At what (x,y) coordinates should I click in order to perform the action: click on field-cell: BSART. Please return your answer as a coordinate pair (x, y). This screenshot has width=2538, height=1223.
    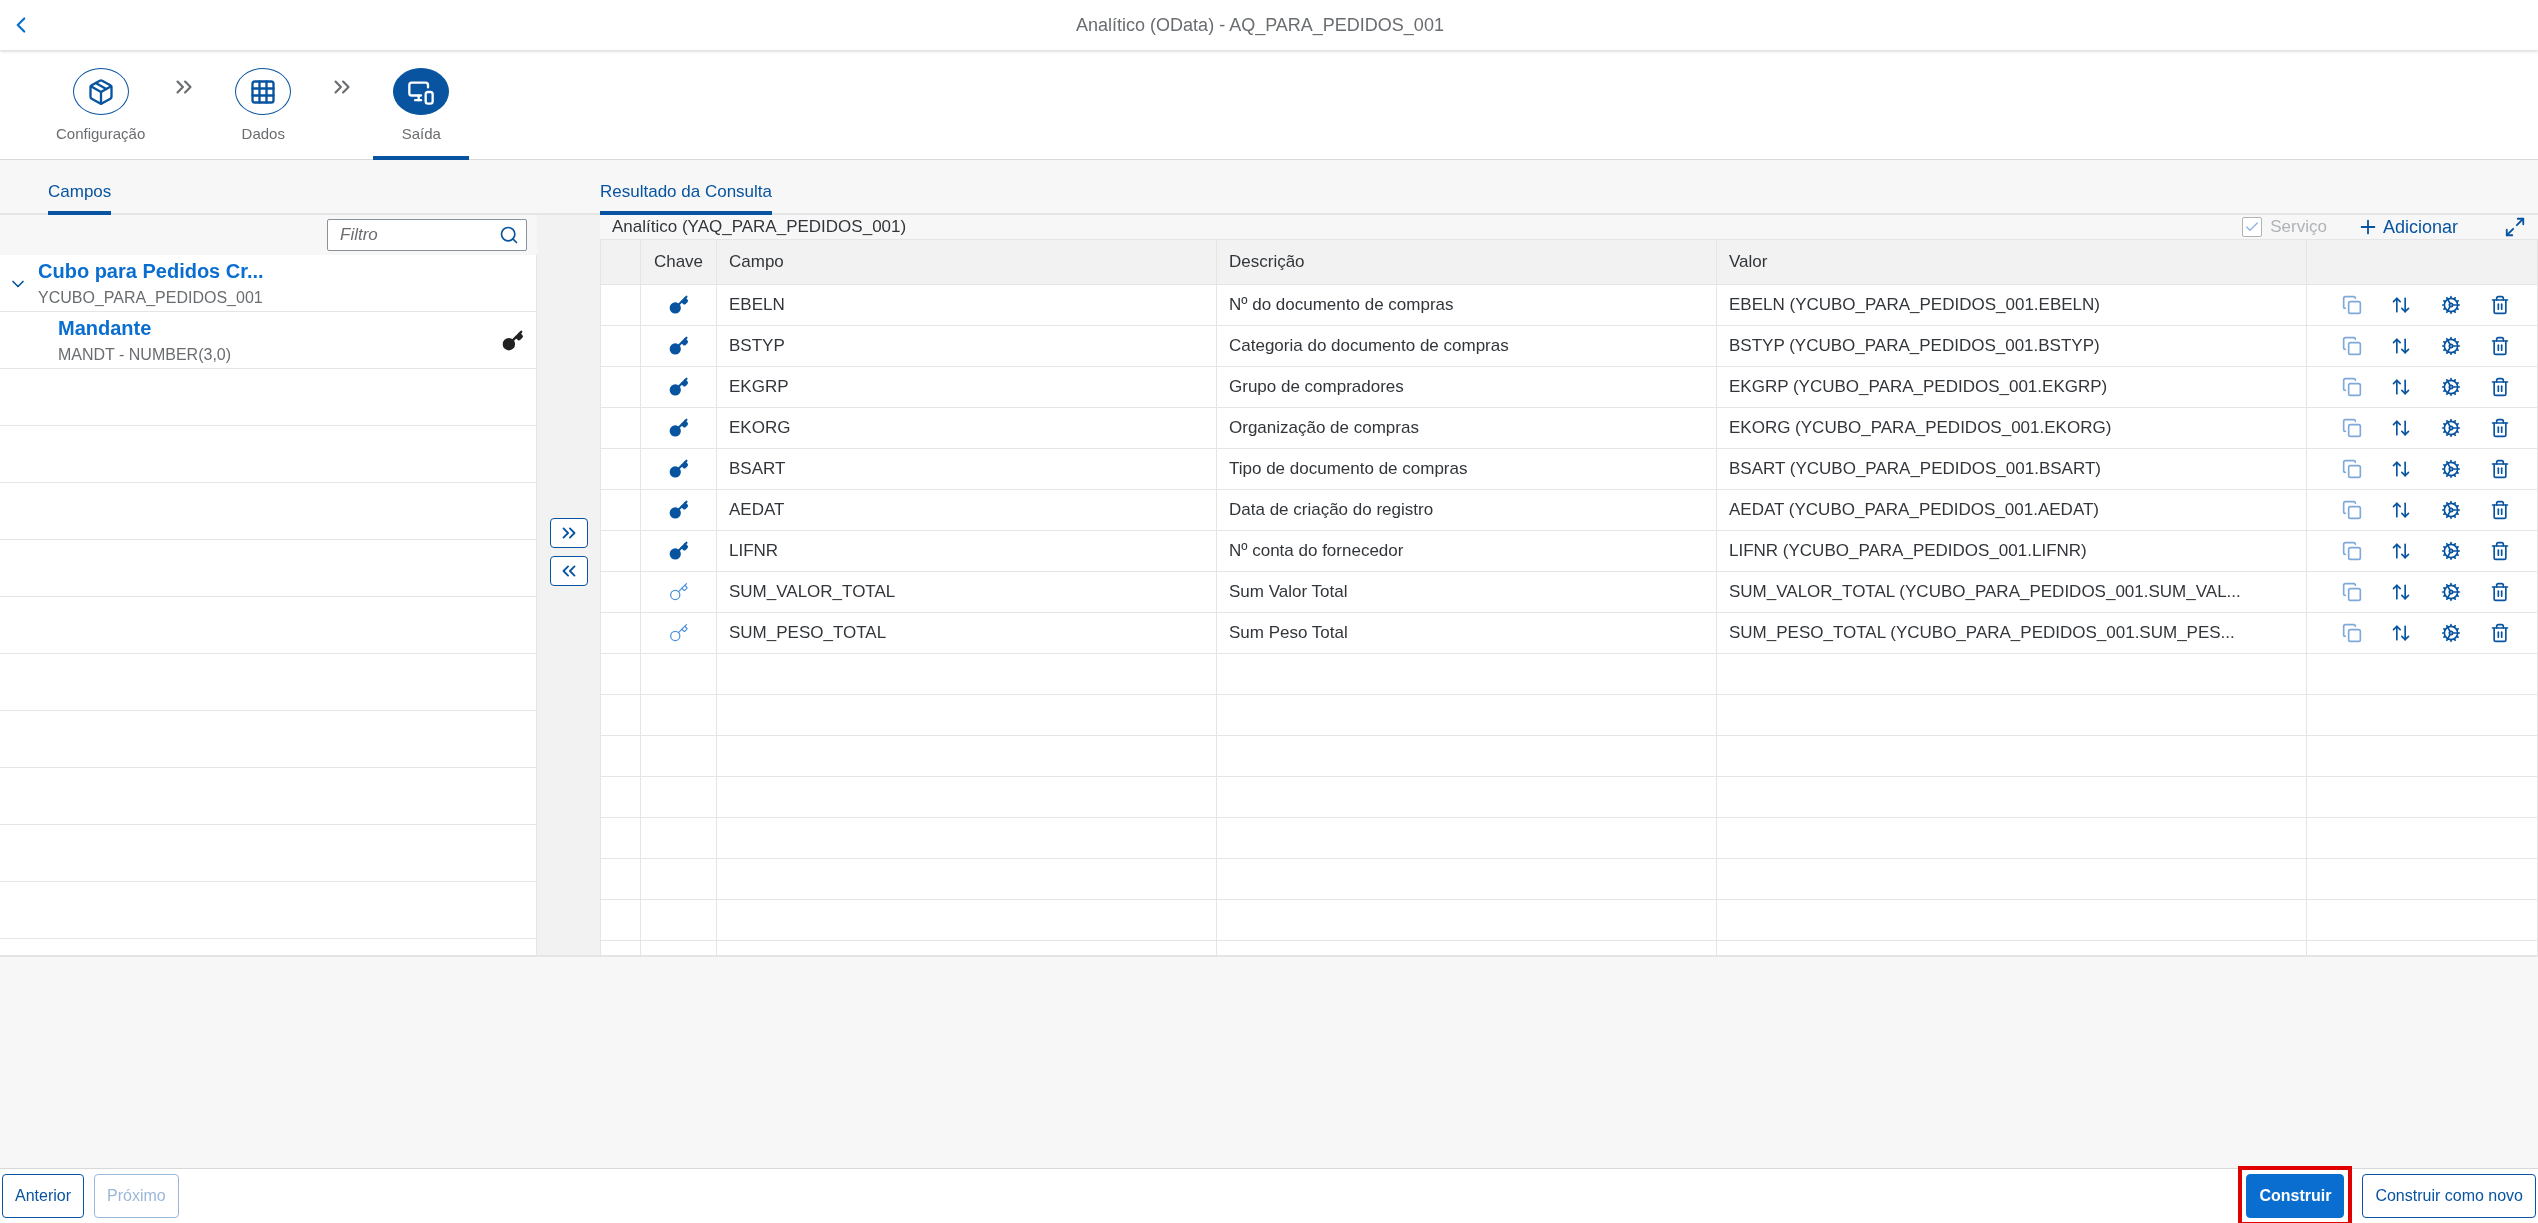
    Looking at the image, I should click on (967, 469).